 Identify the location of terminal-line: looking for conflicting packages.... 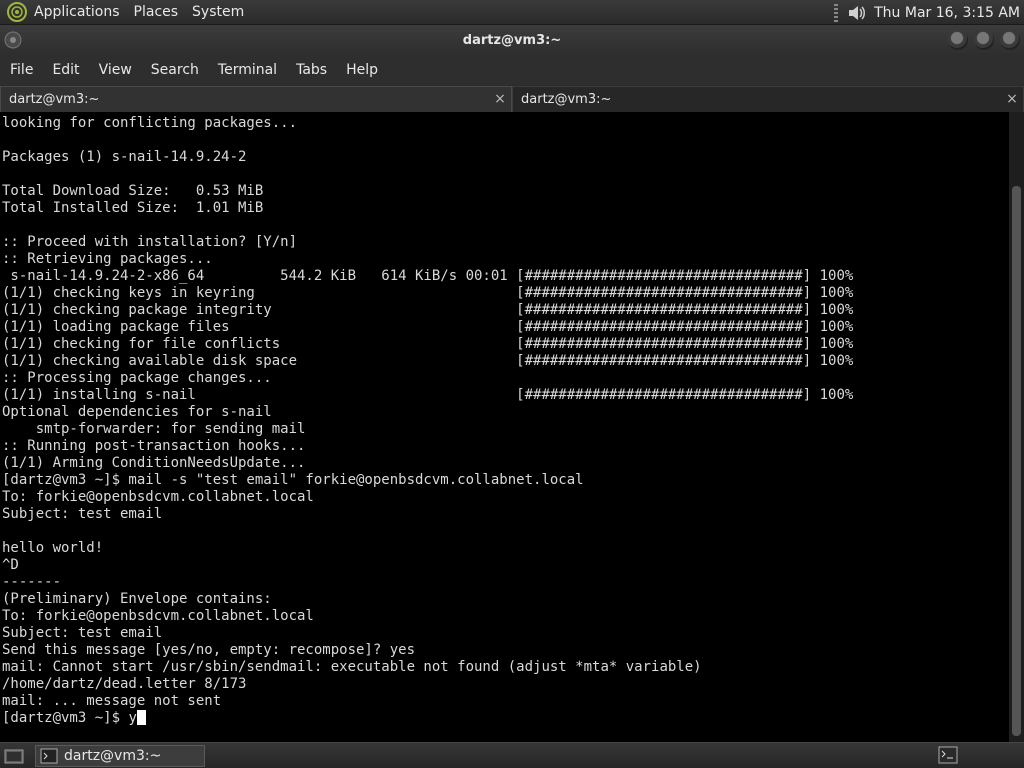
(150, 123).